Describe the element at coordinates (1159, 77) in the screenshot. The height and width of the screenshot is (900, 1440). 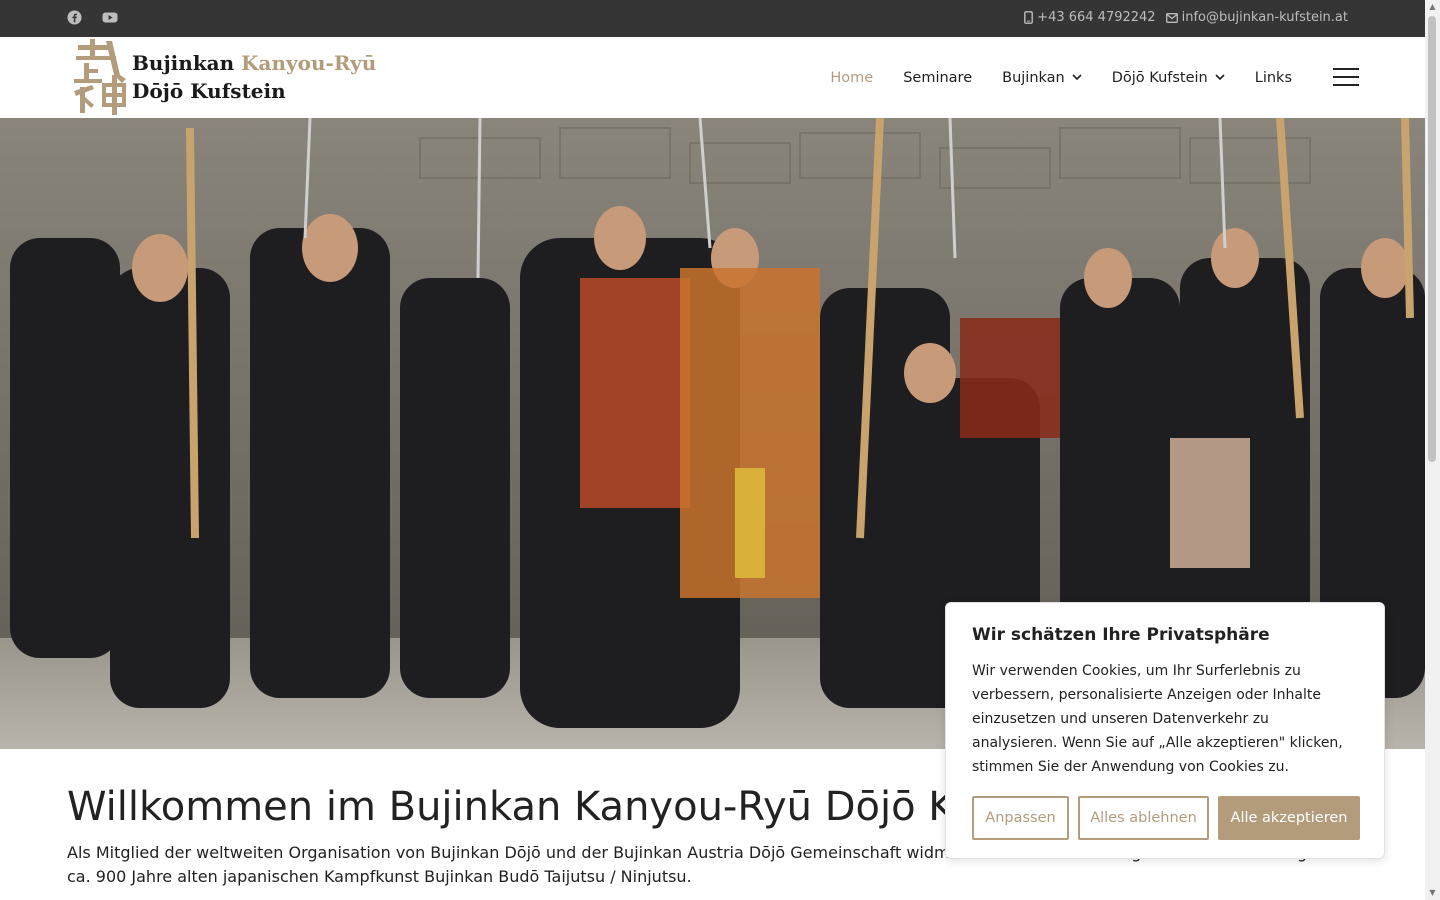
I see `nav-item-label: Dōjō Kufstein` at that location.